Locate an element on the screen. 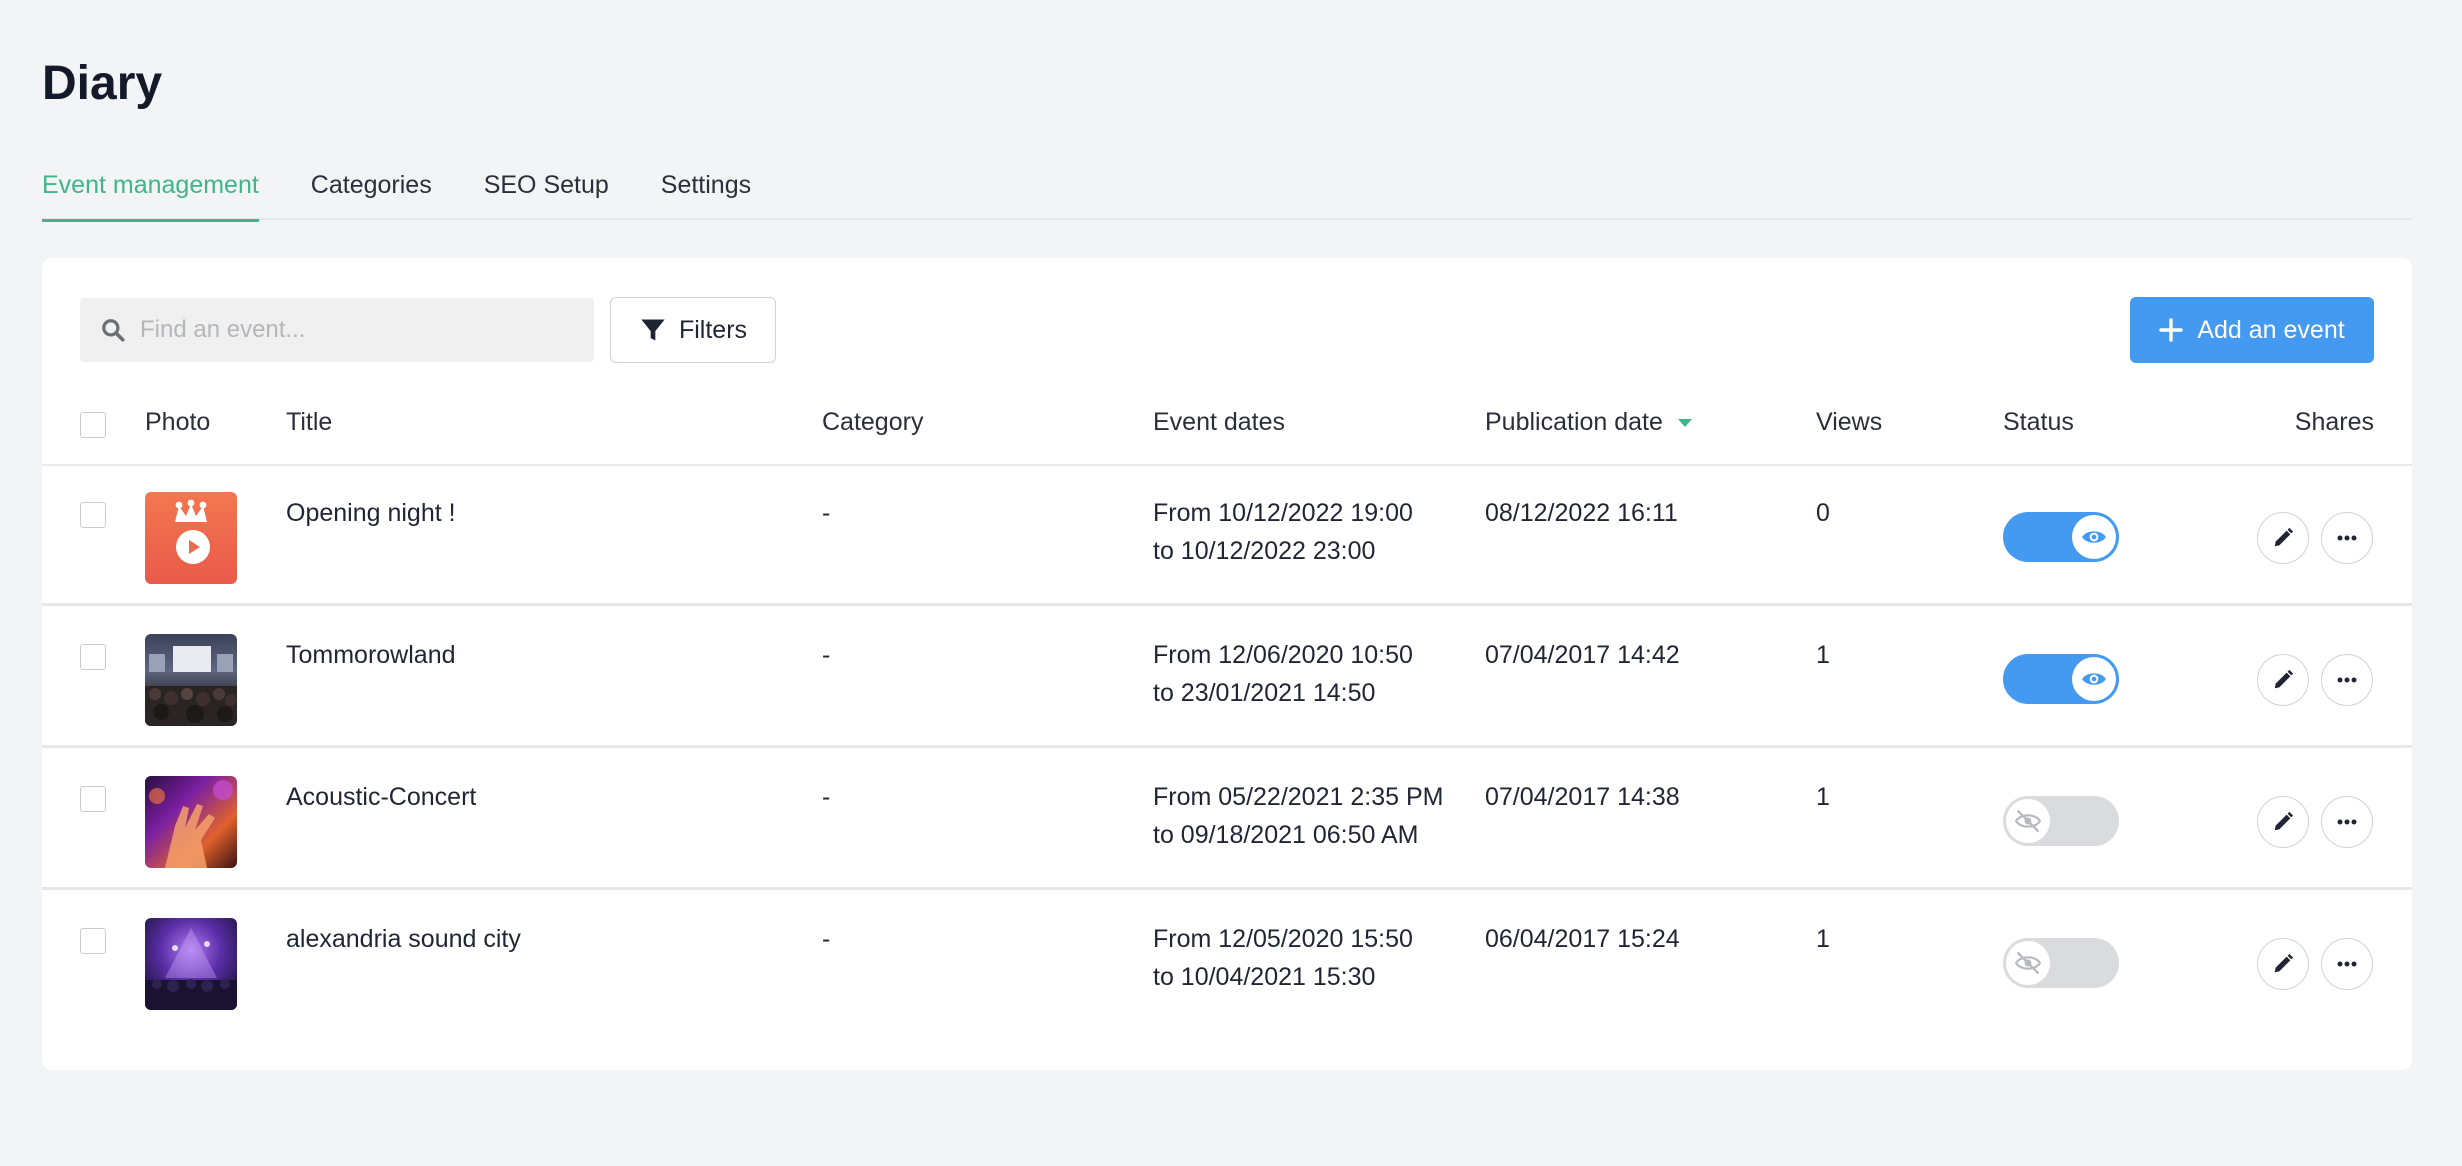 This screenshot has width=2462, height=1166. publication-date: 07/04/2017 14:38 is located at coordinates (1582, 797).